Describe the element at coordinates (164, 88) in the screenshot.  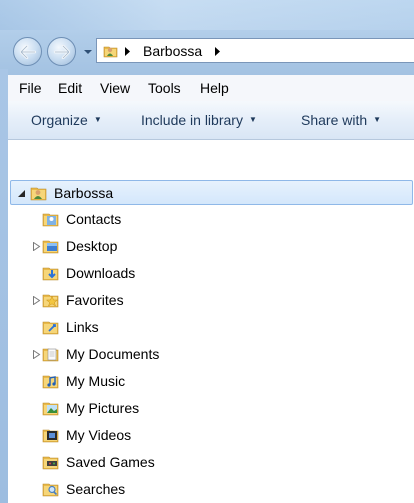
I see `menu-tools: Tools` at that location.